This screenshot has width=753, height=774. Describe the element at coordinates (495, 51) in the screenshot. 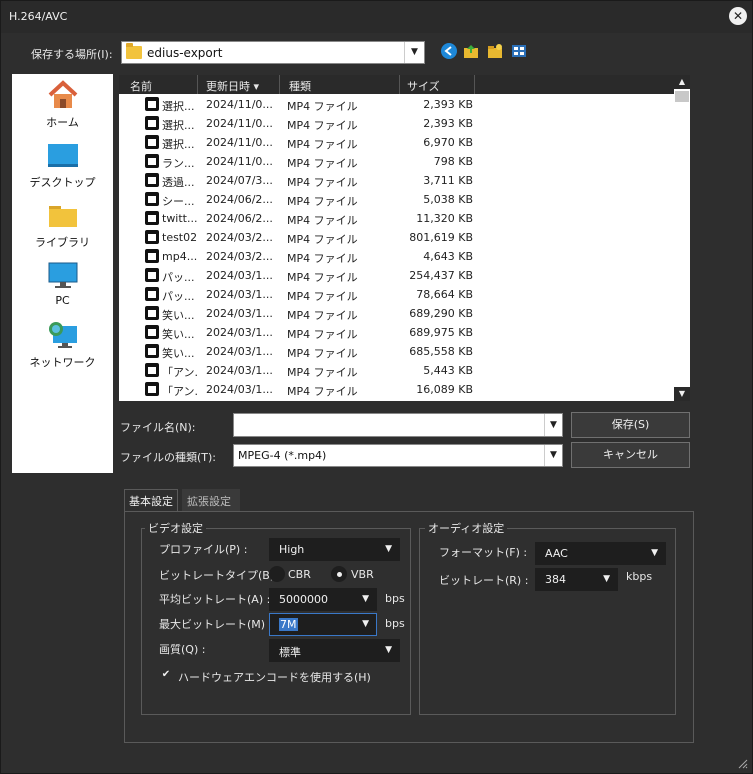

I see `new-folder-icon` at that location.